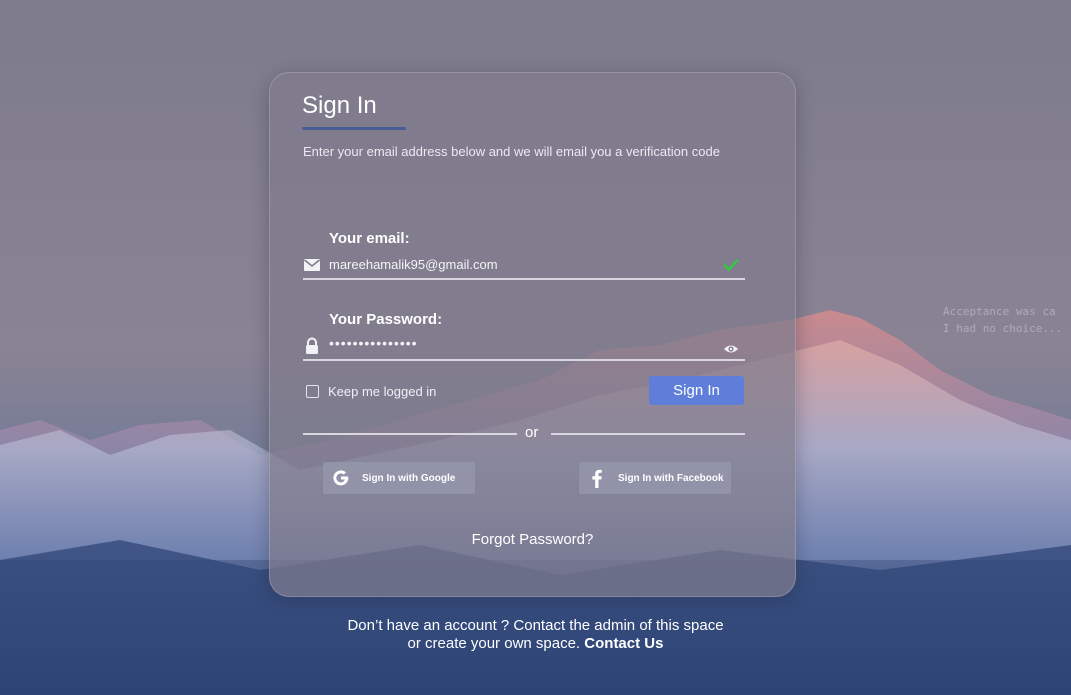 The width and height of the screenshot is (1071, 695). I want to click on eye-icon, so click(731, 349).